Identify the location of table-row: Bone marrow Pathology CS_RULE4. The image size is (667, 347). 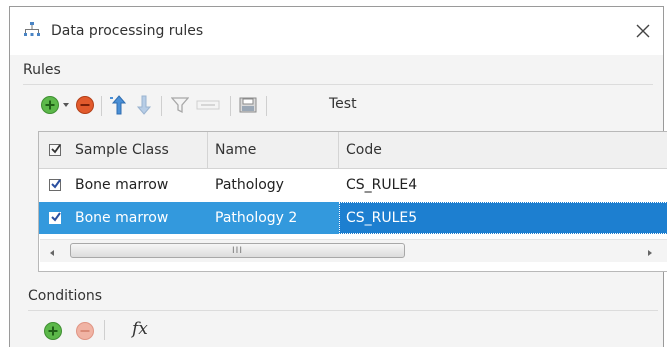
(353, 185).